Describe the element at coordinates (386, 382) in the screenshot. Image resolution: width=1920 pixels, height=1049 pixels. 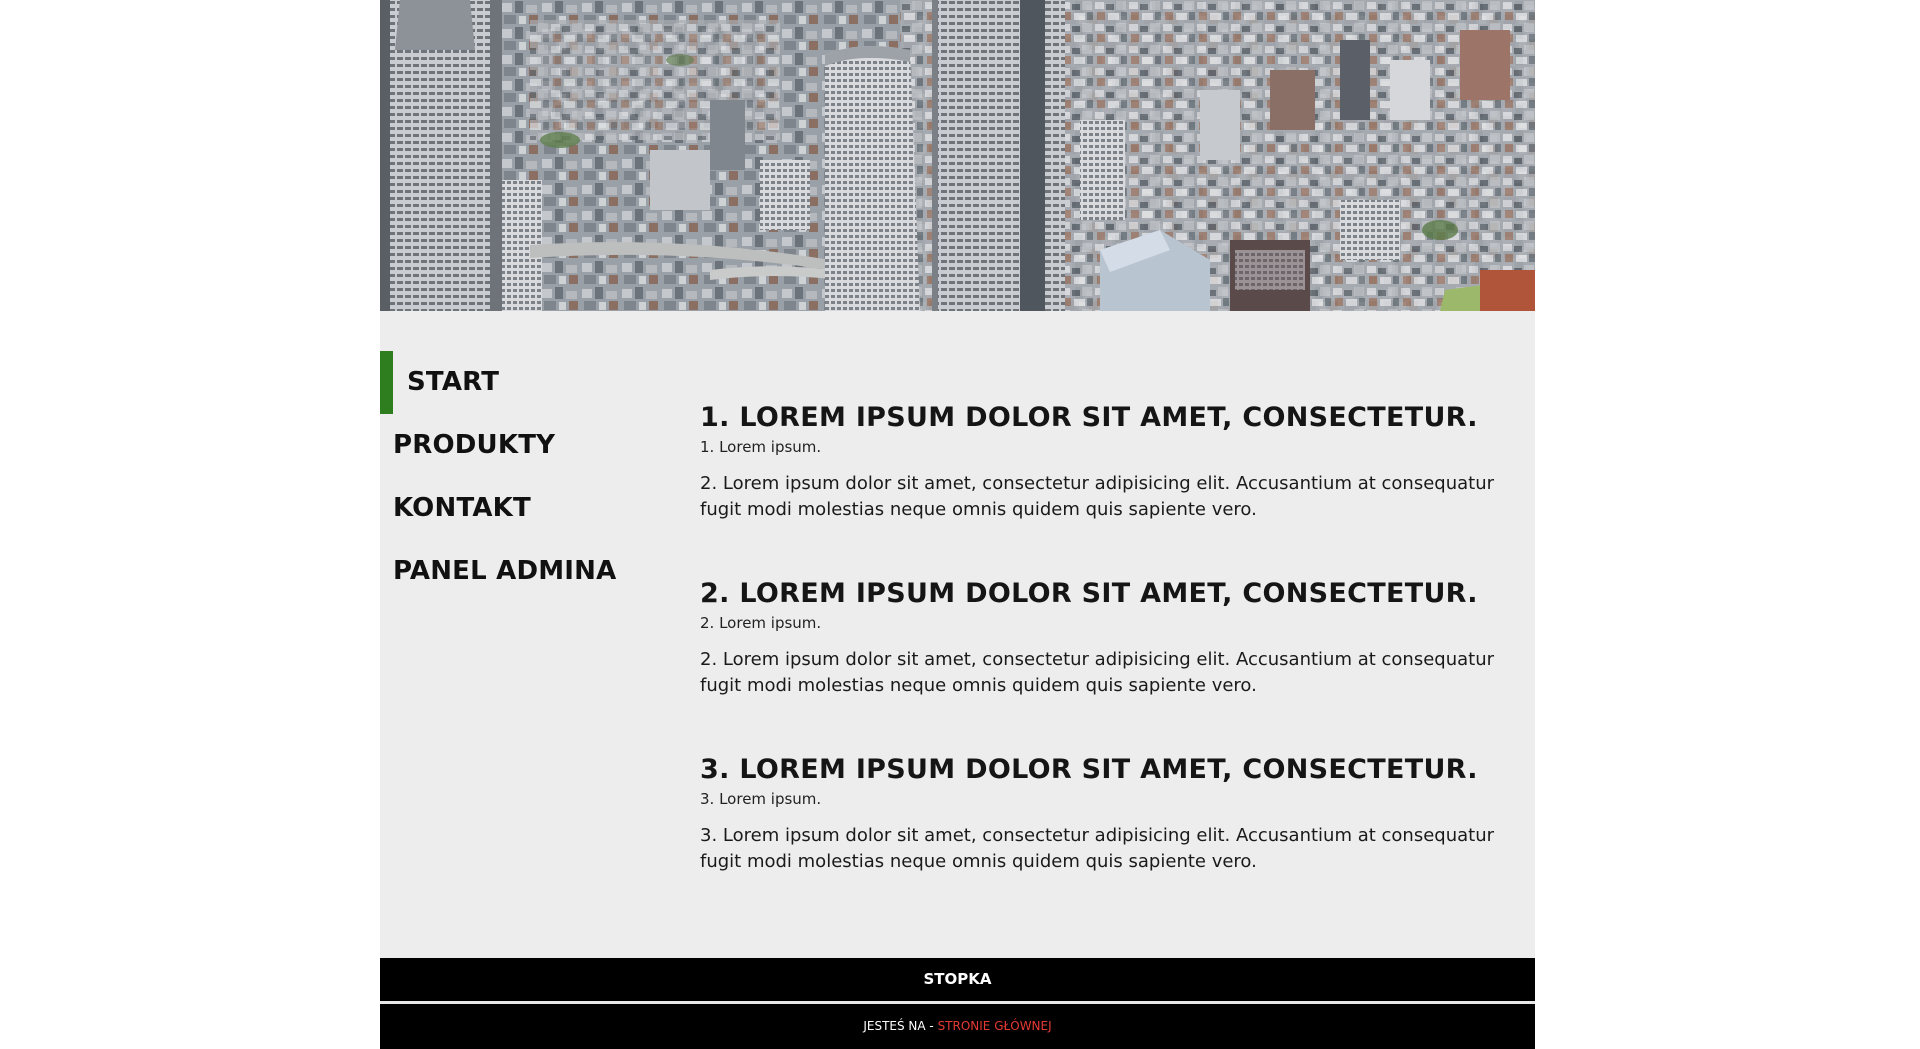
I see `active-nav-indicator` at that location.